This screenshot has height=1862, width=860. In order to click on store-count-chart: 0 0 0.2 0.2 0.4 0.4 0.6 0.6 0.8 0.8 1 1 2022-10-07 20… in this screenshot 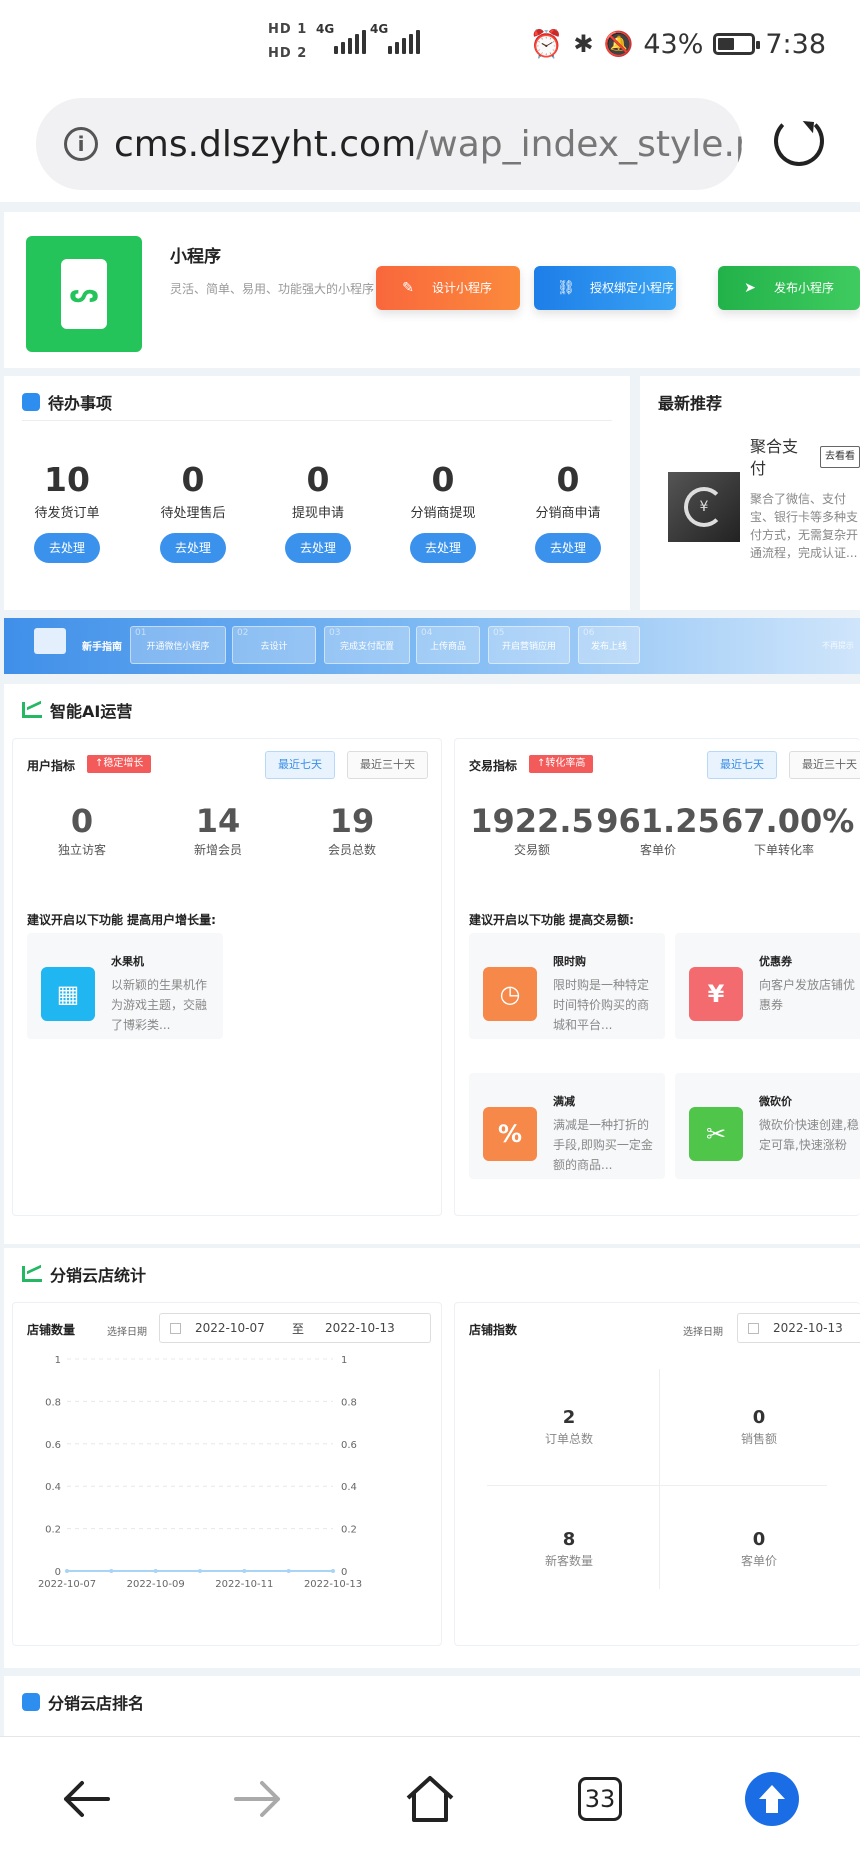, I will do `click(200, 1472)`.